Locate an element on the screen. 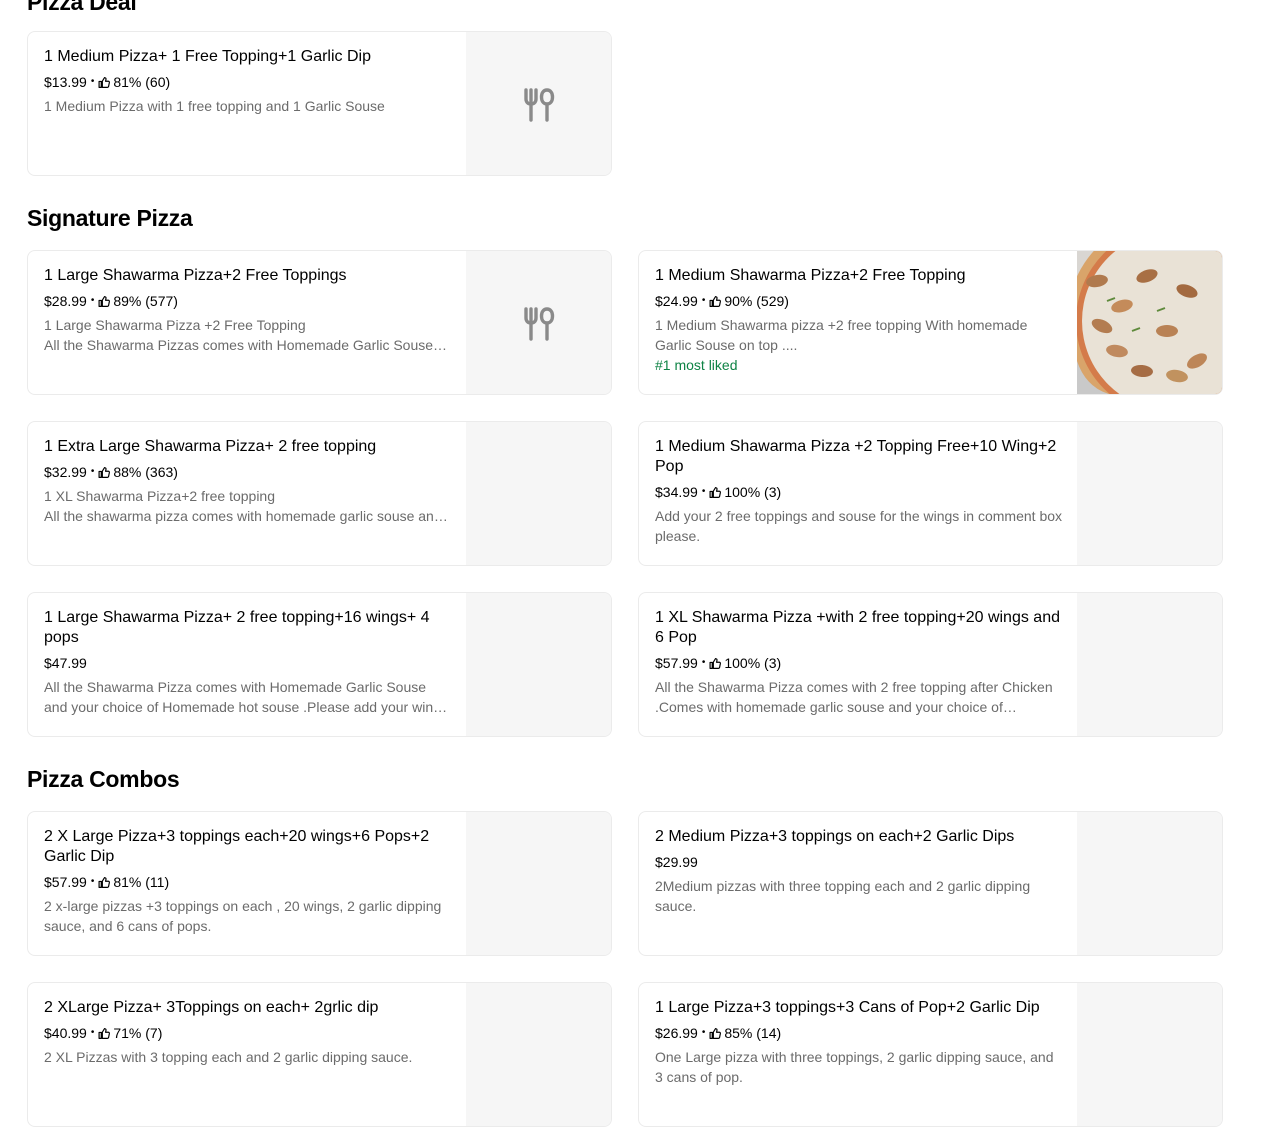 Image resolution: width=1270 pixels, height=1127 pixels. menu-item-meta: $34.99 • 100% (3) is located at coordinates (859, 492).